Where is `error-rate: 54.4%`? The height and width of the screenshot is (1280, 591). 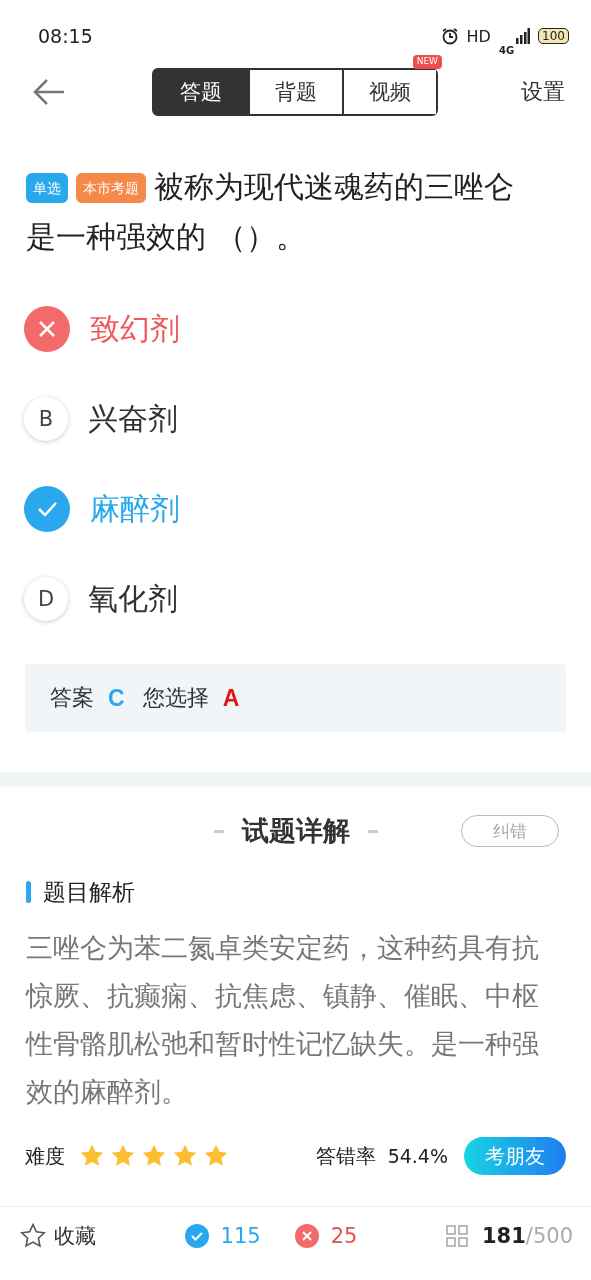 error-rate: 54.4% is located at coordinates (417, 1156).